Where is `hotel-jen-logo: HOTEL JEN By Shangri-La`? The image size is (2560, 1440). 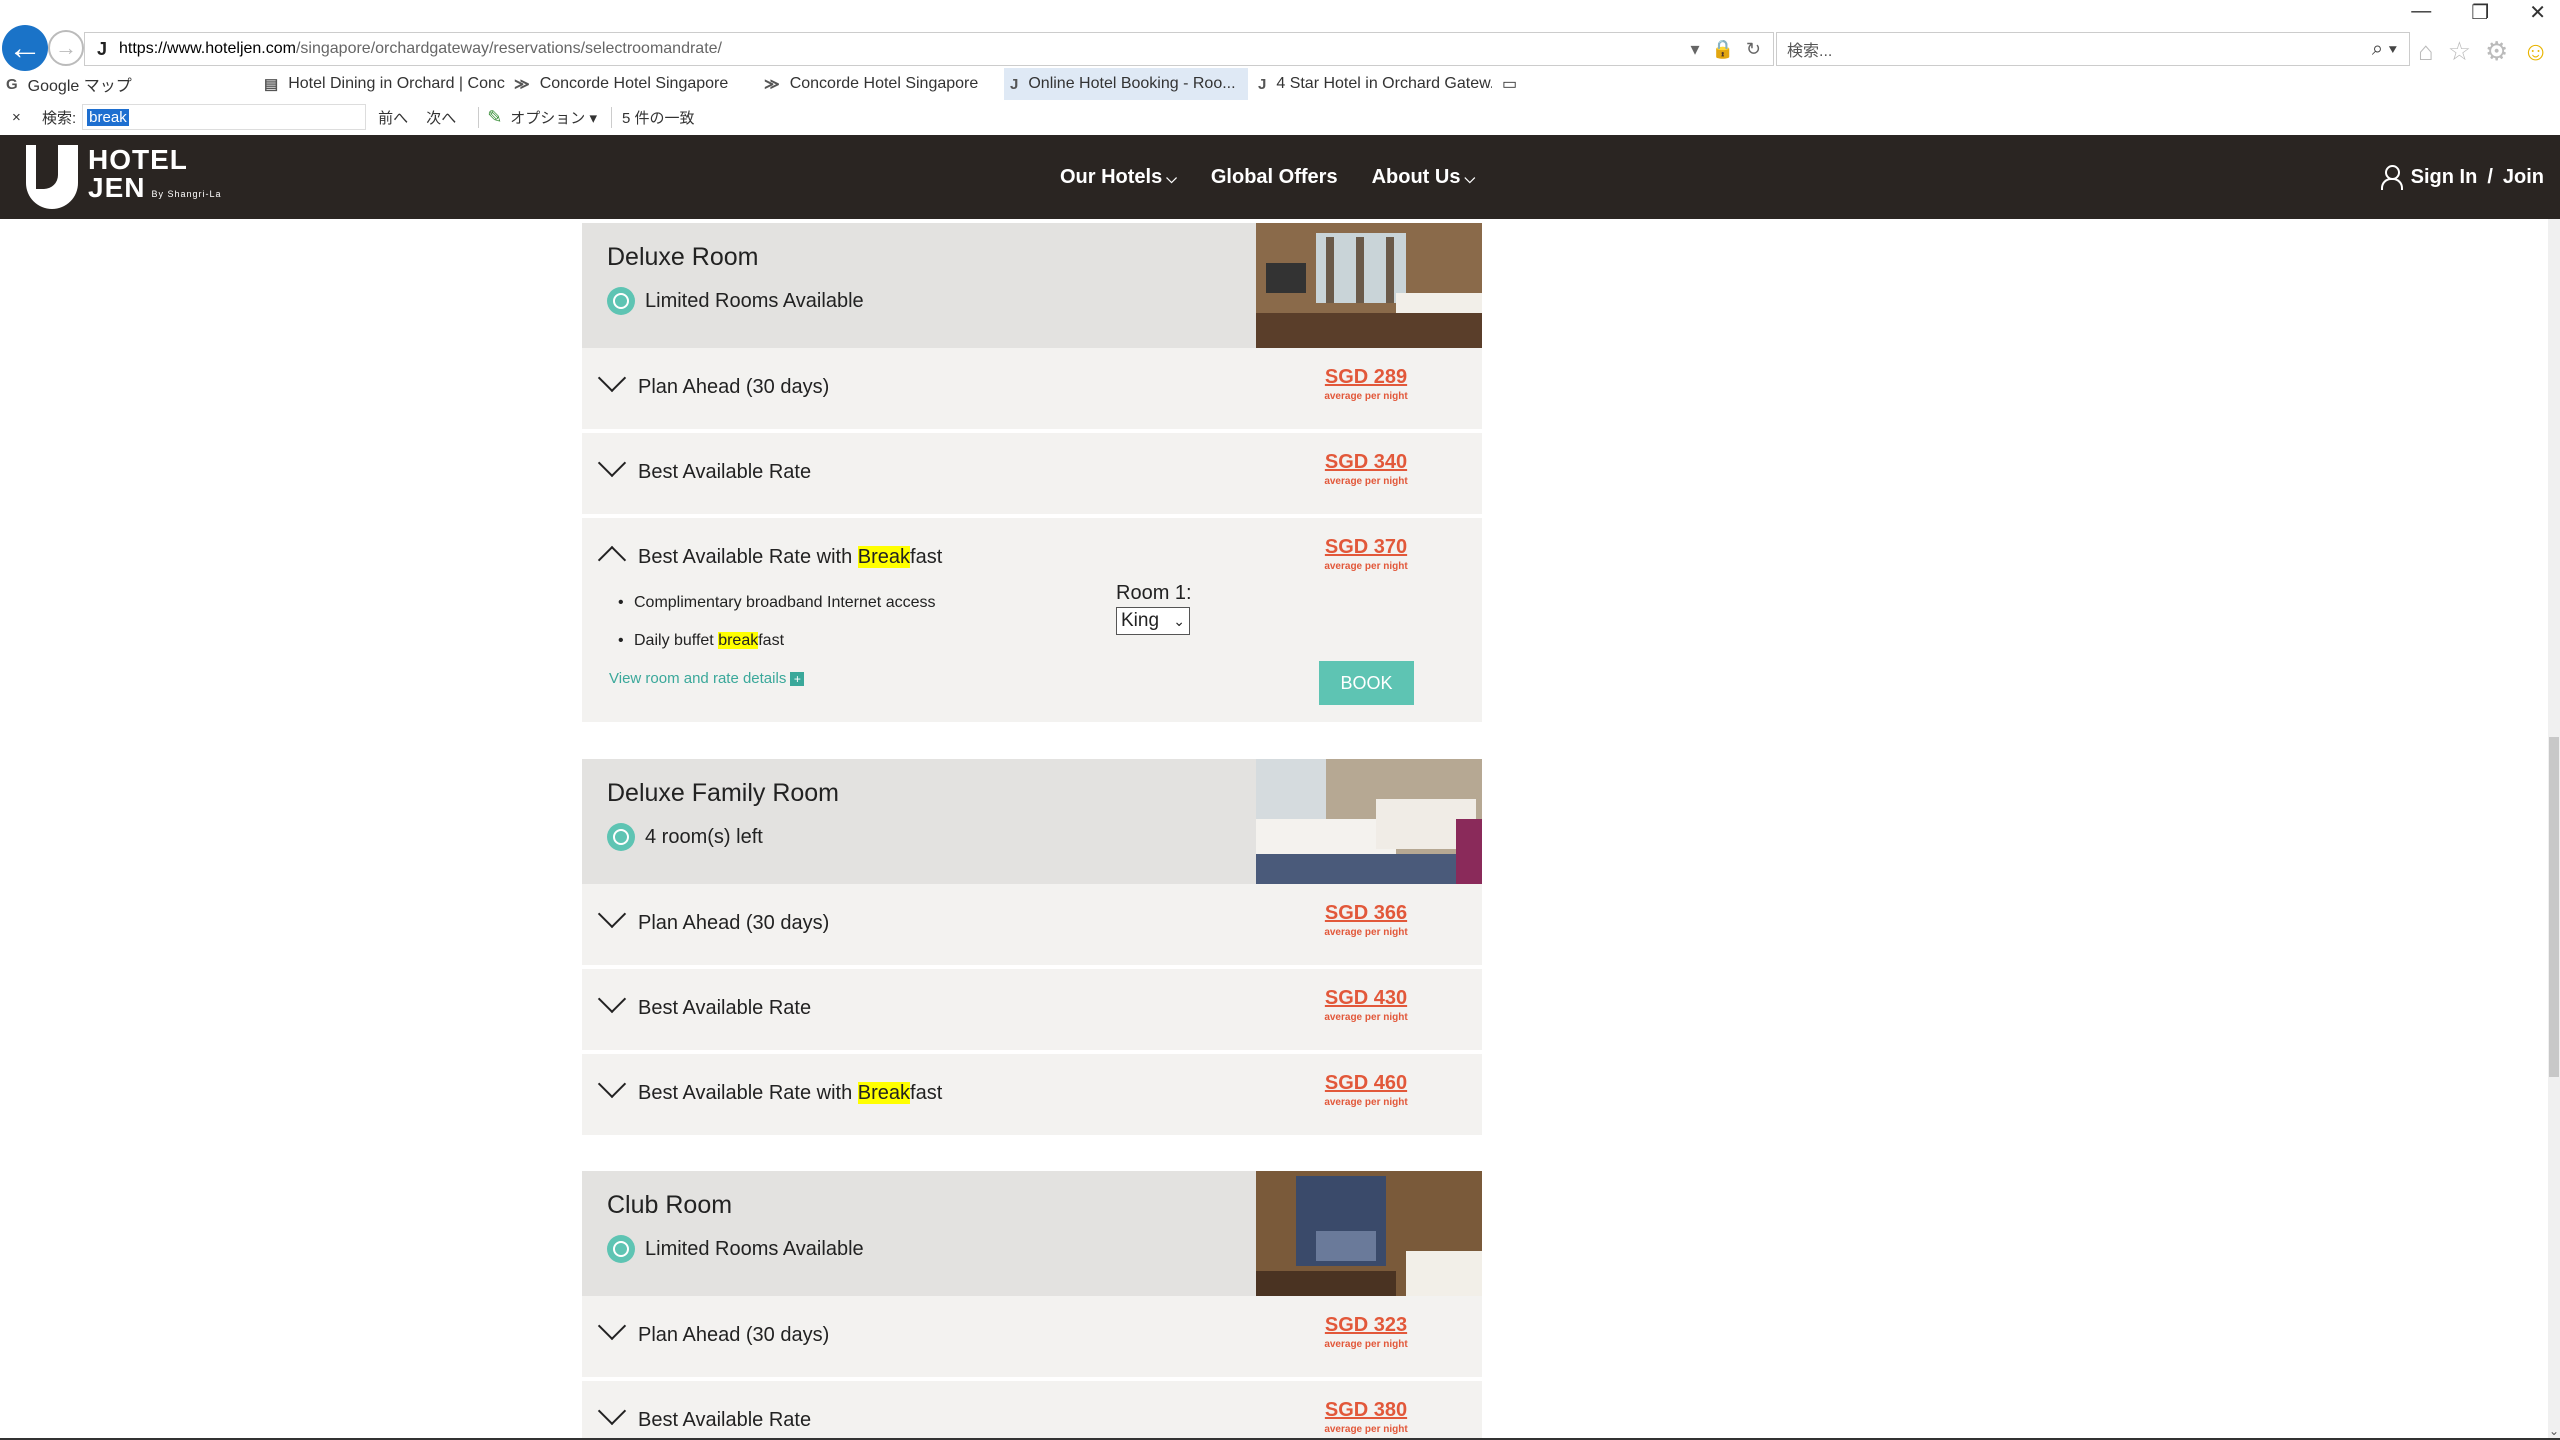 hotel-jen-logo: HOTEL JEN By Shangri-La is located at coordinates (124, 177).